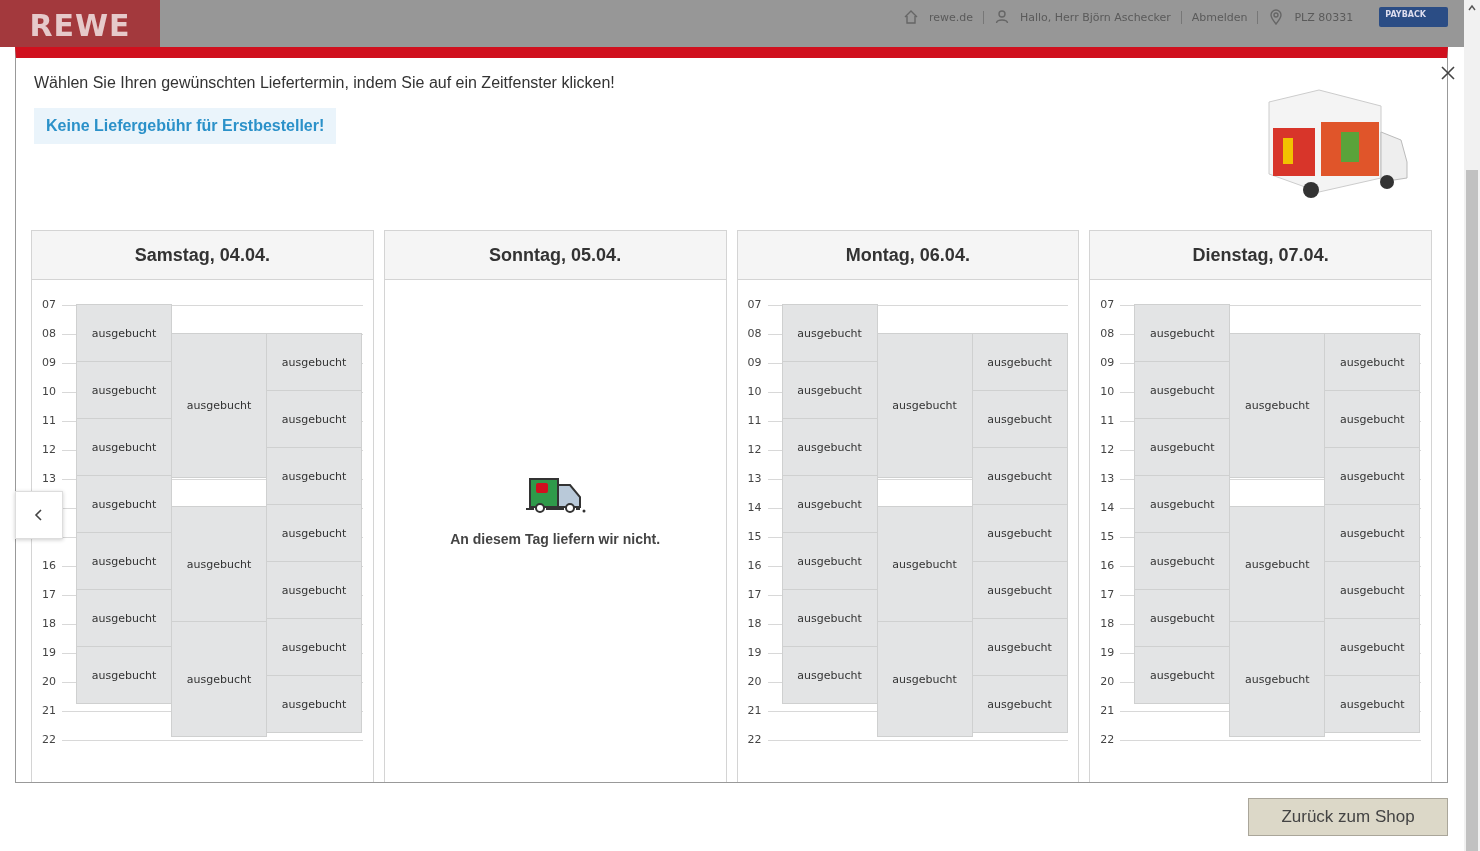 The height and width of the screenshot is (851, 1480). What do you see at coordinates (1329, 17) in the screenshot?
I see `header-link: PLZ 80331` at bounding box center [1329, 17].